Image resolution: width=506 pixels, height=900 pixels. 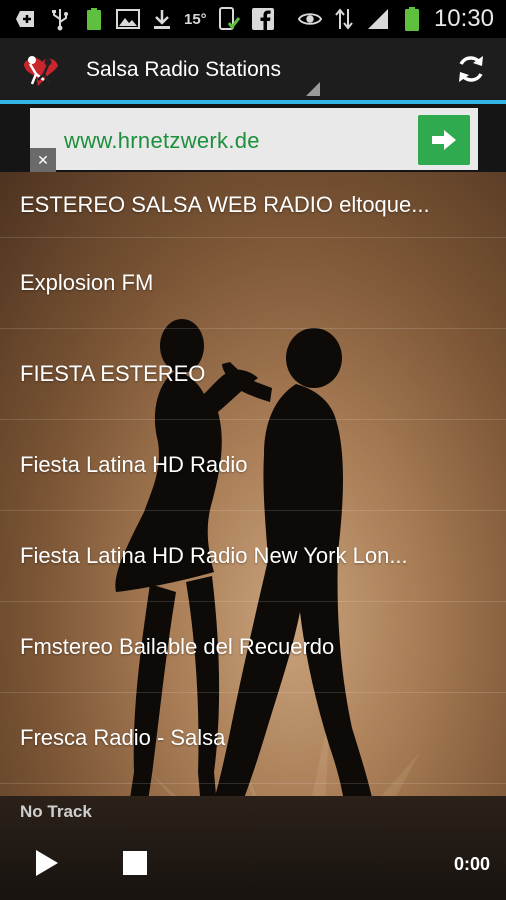 What do you see at coordinates (253, 374) in the screenshot?
I see `list-item: FIESTA ESTEREO` at bounding box center [253, 374].